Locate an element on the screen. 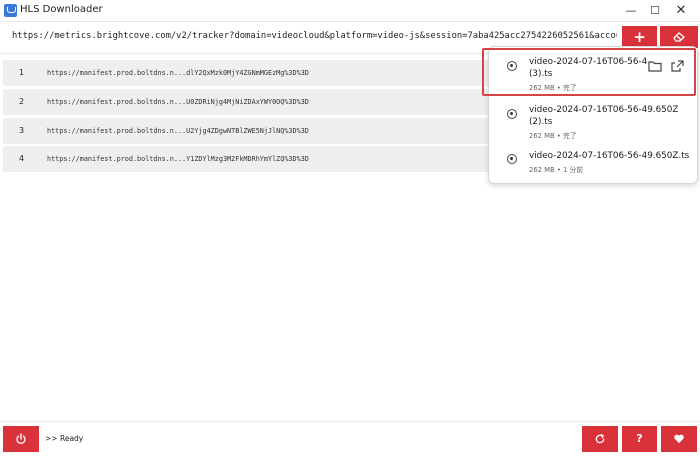 Image resolution: width=700 pixels, height=456 pixels. close-button: ✕ is located at coordinates (681, 11).